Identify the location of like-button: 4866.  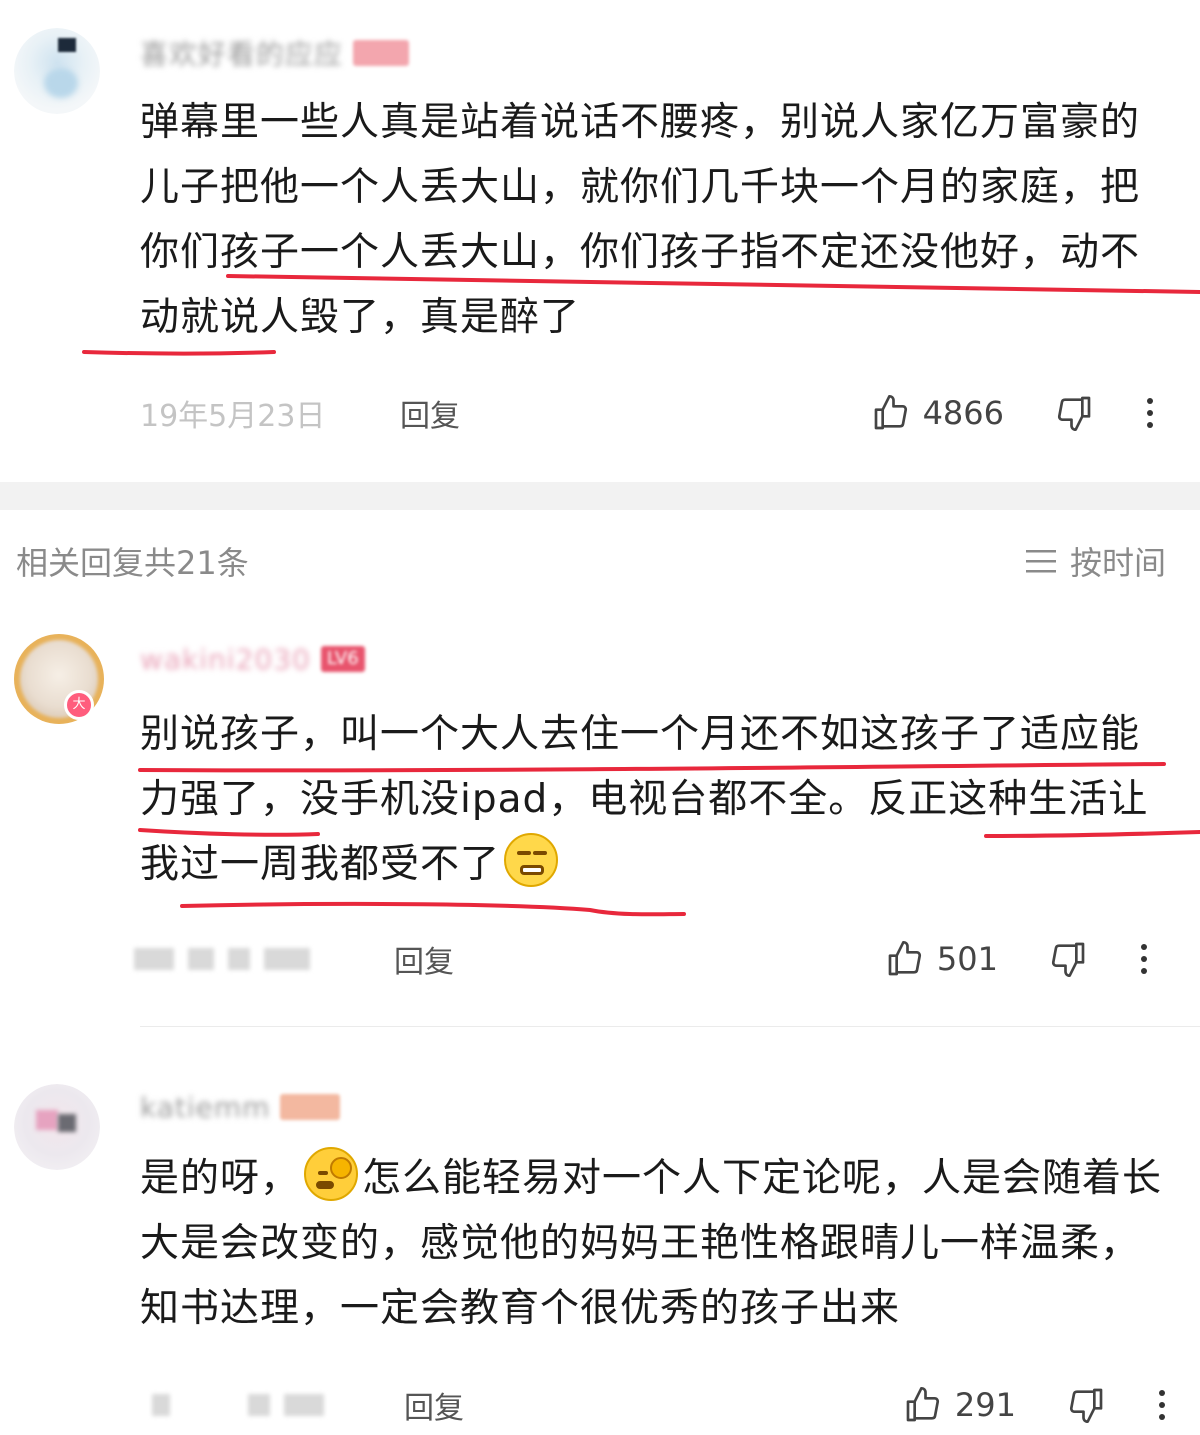
(937, 413).